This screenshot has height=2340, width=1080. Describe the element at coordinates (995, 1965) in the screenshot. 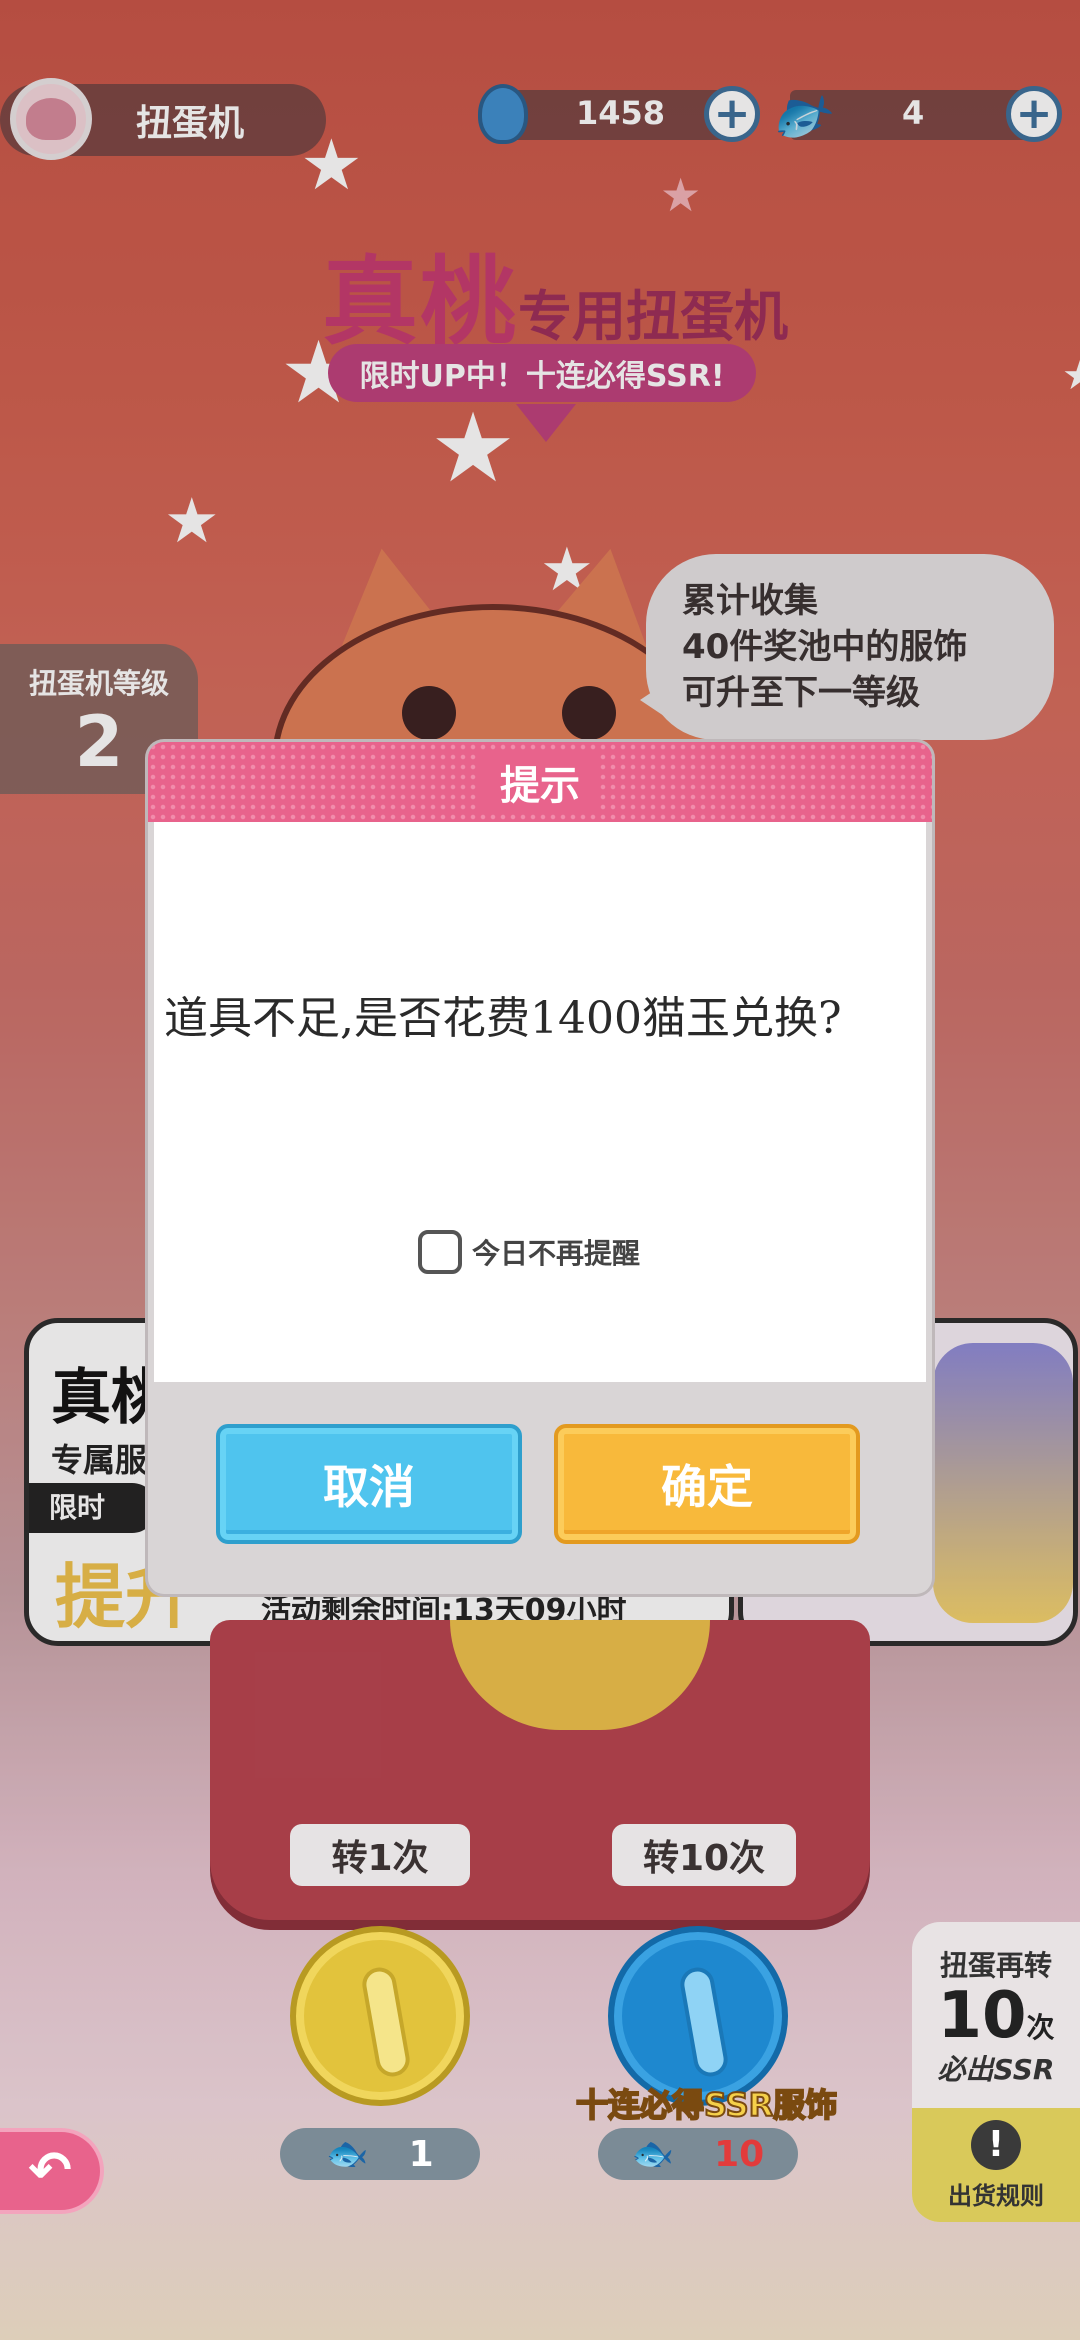

I see `pity-line-1: 扭蛋再转` at that location.